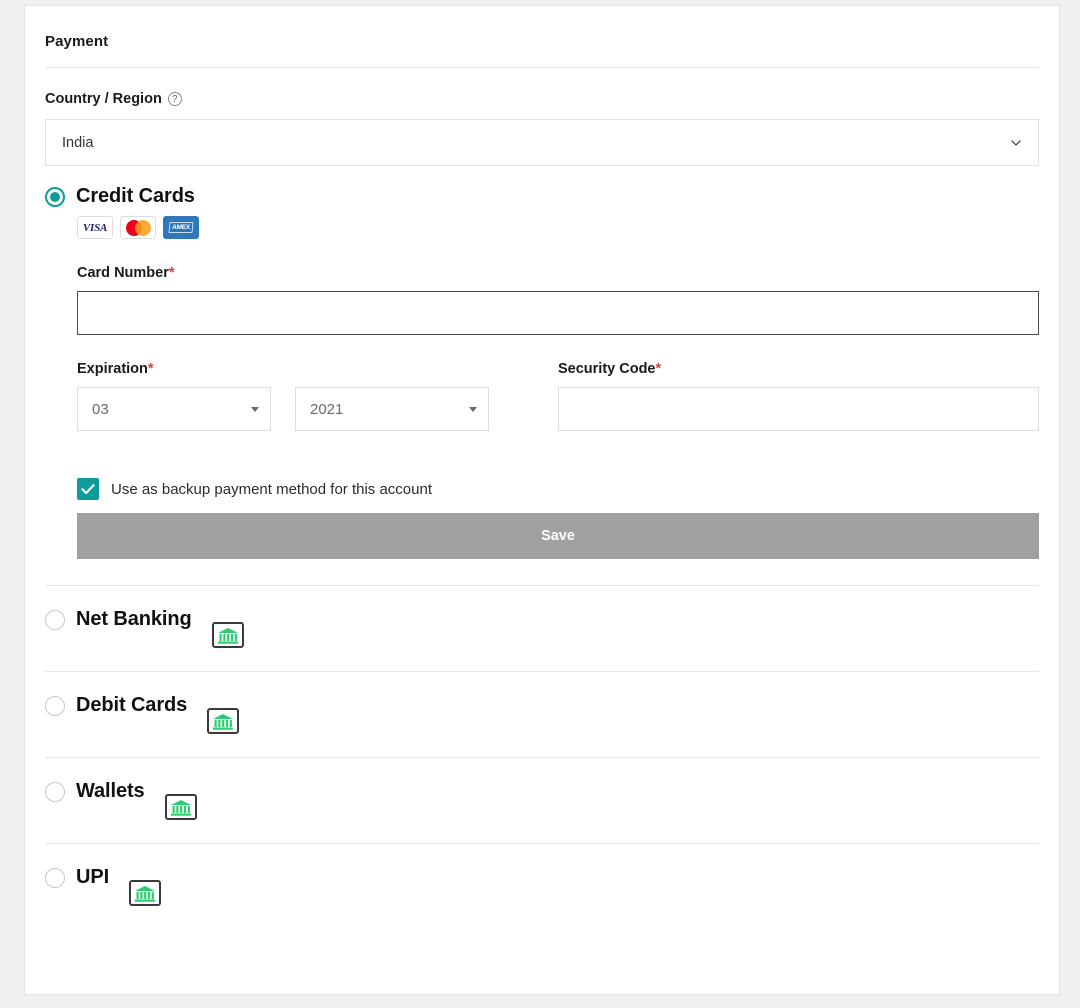  I want to click on wallets-label: Wallets, so click(110, 791).